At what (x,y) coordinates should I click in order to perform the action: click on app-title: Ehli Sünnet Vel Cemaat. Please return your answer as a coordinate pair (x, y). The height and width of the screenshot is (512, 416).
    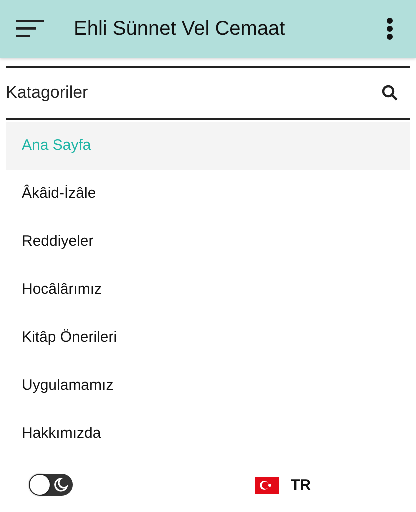
    Looking at the image, I should click on (180, 29).